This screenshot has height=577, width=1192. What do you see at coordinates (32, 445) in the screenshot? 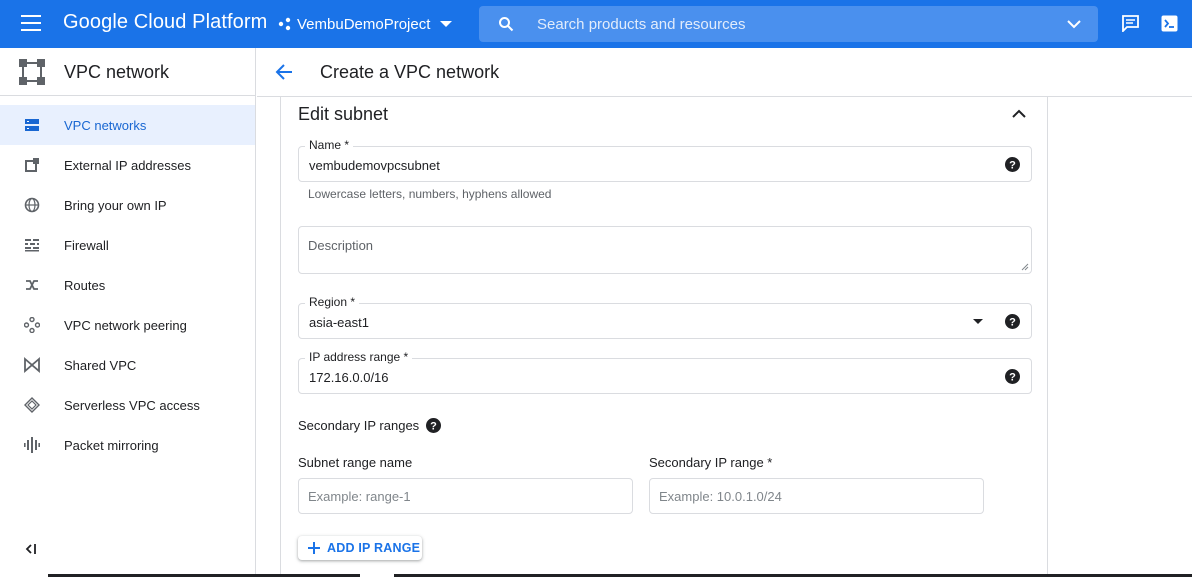
I see `packet-mirroring-icon` at bounding box center [32, 445].